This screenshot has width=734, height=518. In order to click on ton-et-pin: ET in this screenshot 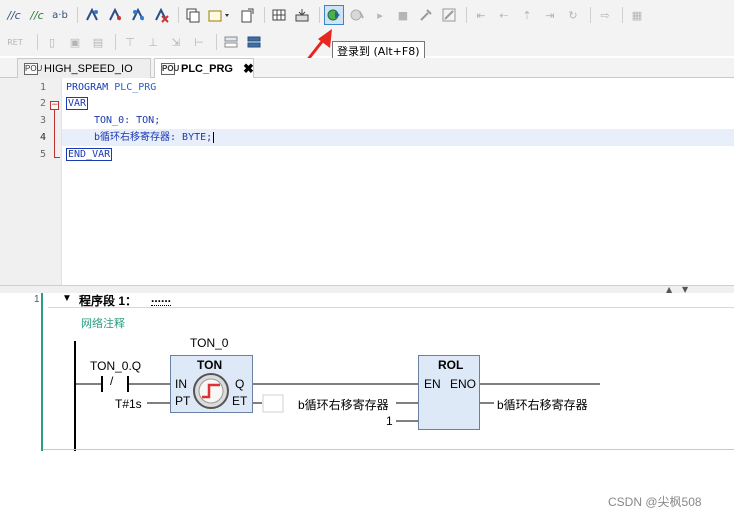, I will do `click(240, 401)`.